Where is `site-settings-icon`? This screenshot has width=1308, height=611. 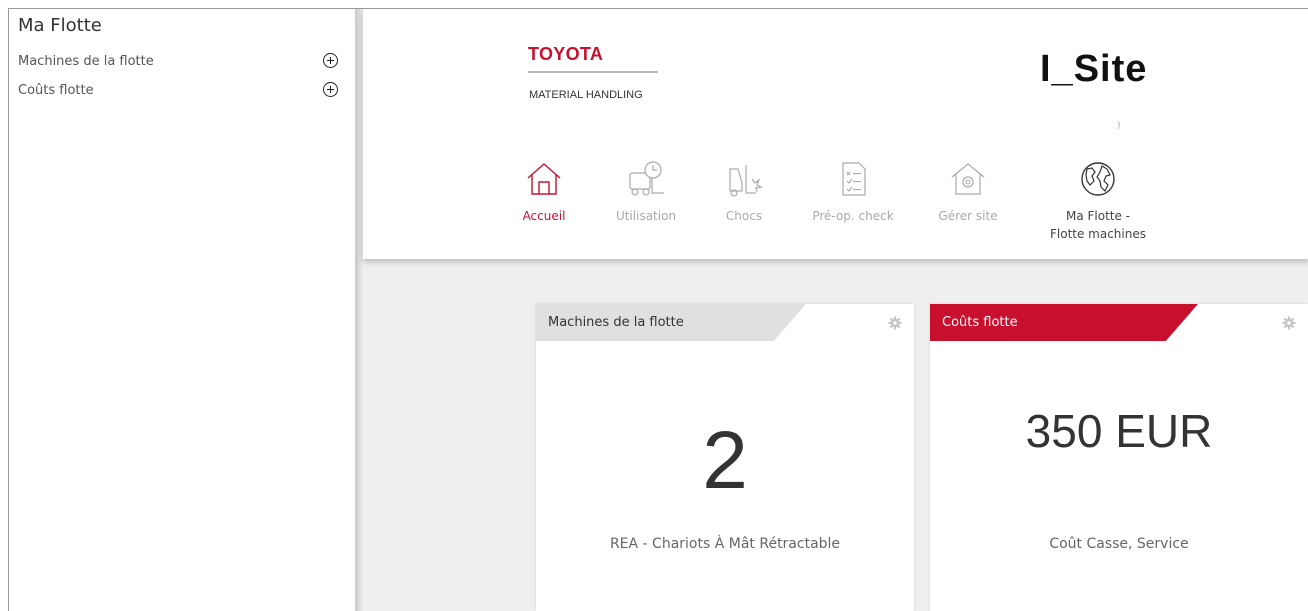 site-settings-icon is located at coordinates (968, 179).